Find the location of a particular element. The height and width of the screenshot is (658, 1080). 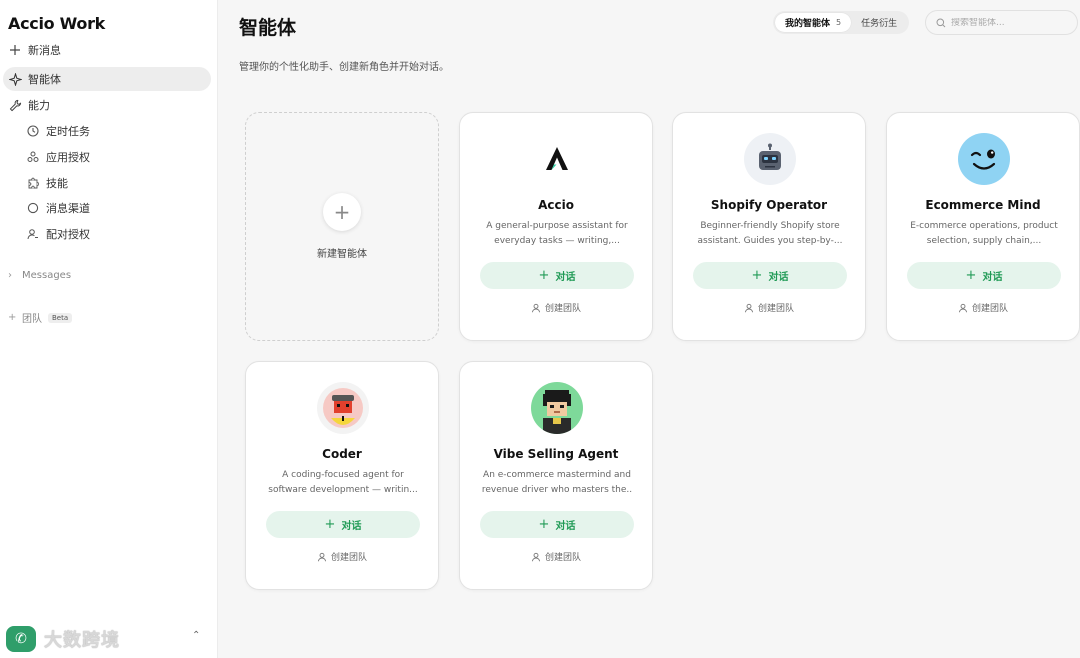

sidebar-item-capabilities: 能力 is located at coordinates (107, 105).